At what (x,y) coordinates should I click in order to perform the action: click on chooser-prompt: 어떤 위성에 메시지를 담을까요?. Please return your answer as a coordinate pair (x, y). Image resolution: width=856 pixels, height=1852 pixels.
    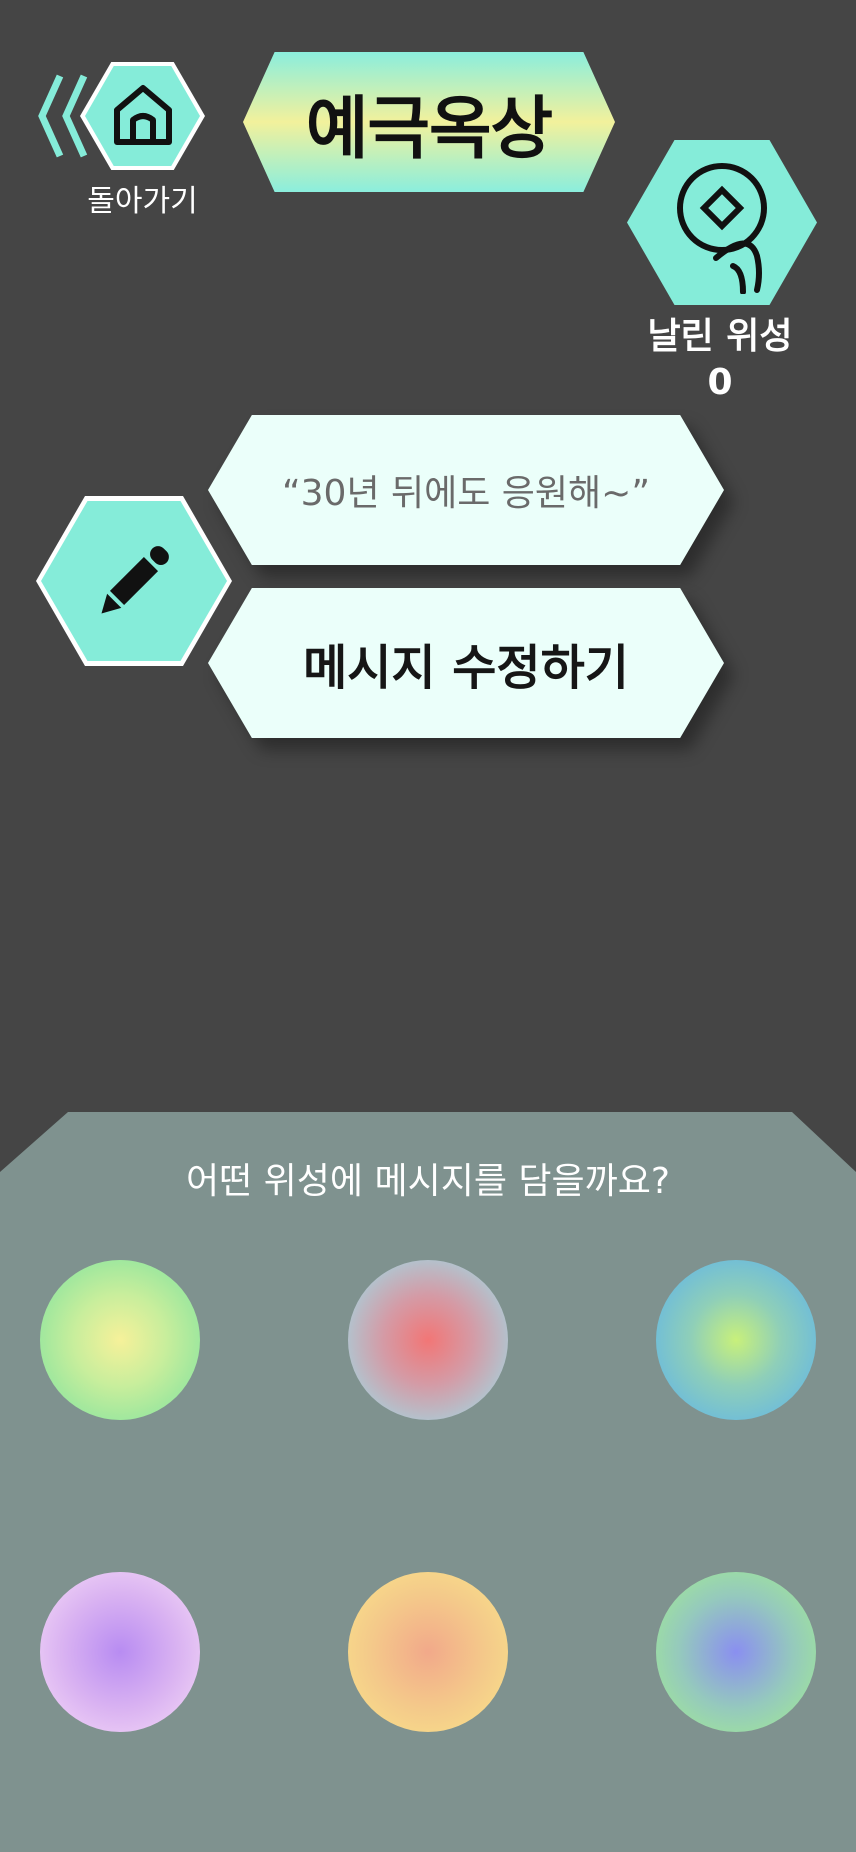
    Looking at the image, I should click on (428, 1181).